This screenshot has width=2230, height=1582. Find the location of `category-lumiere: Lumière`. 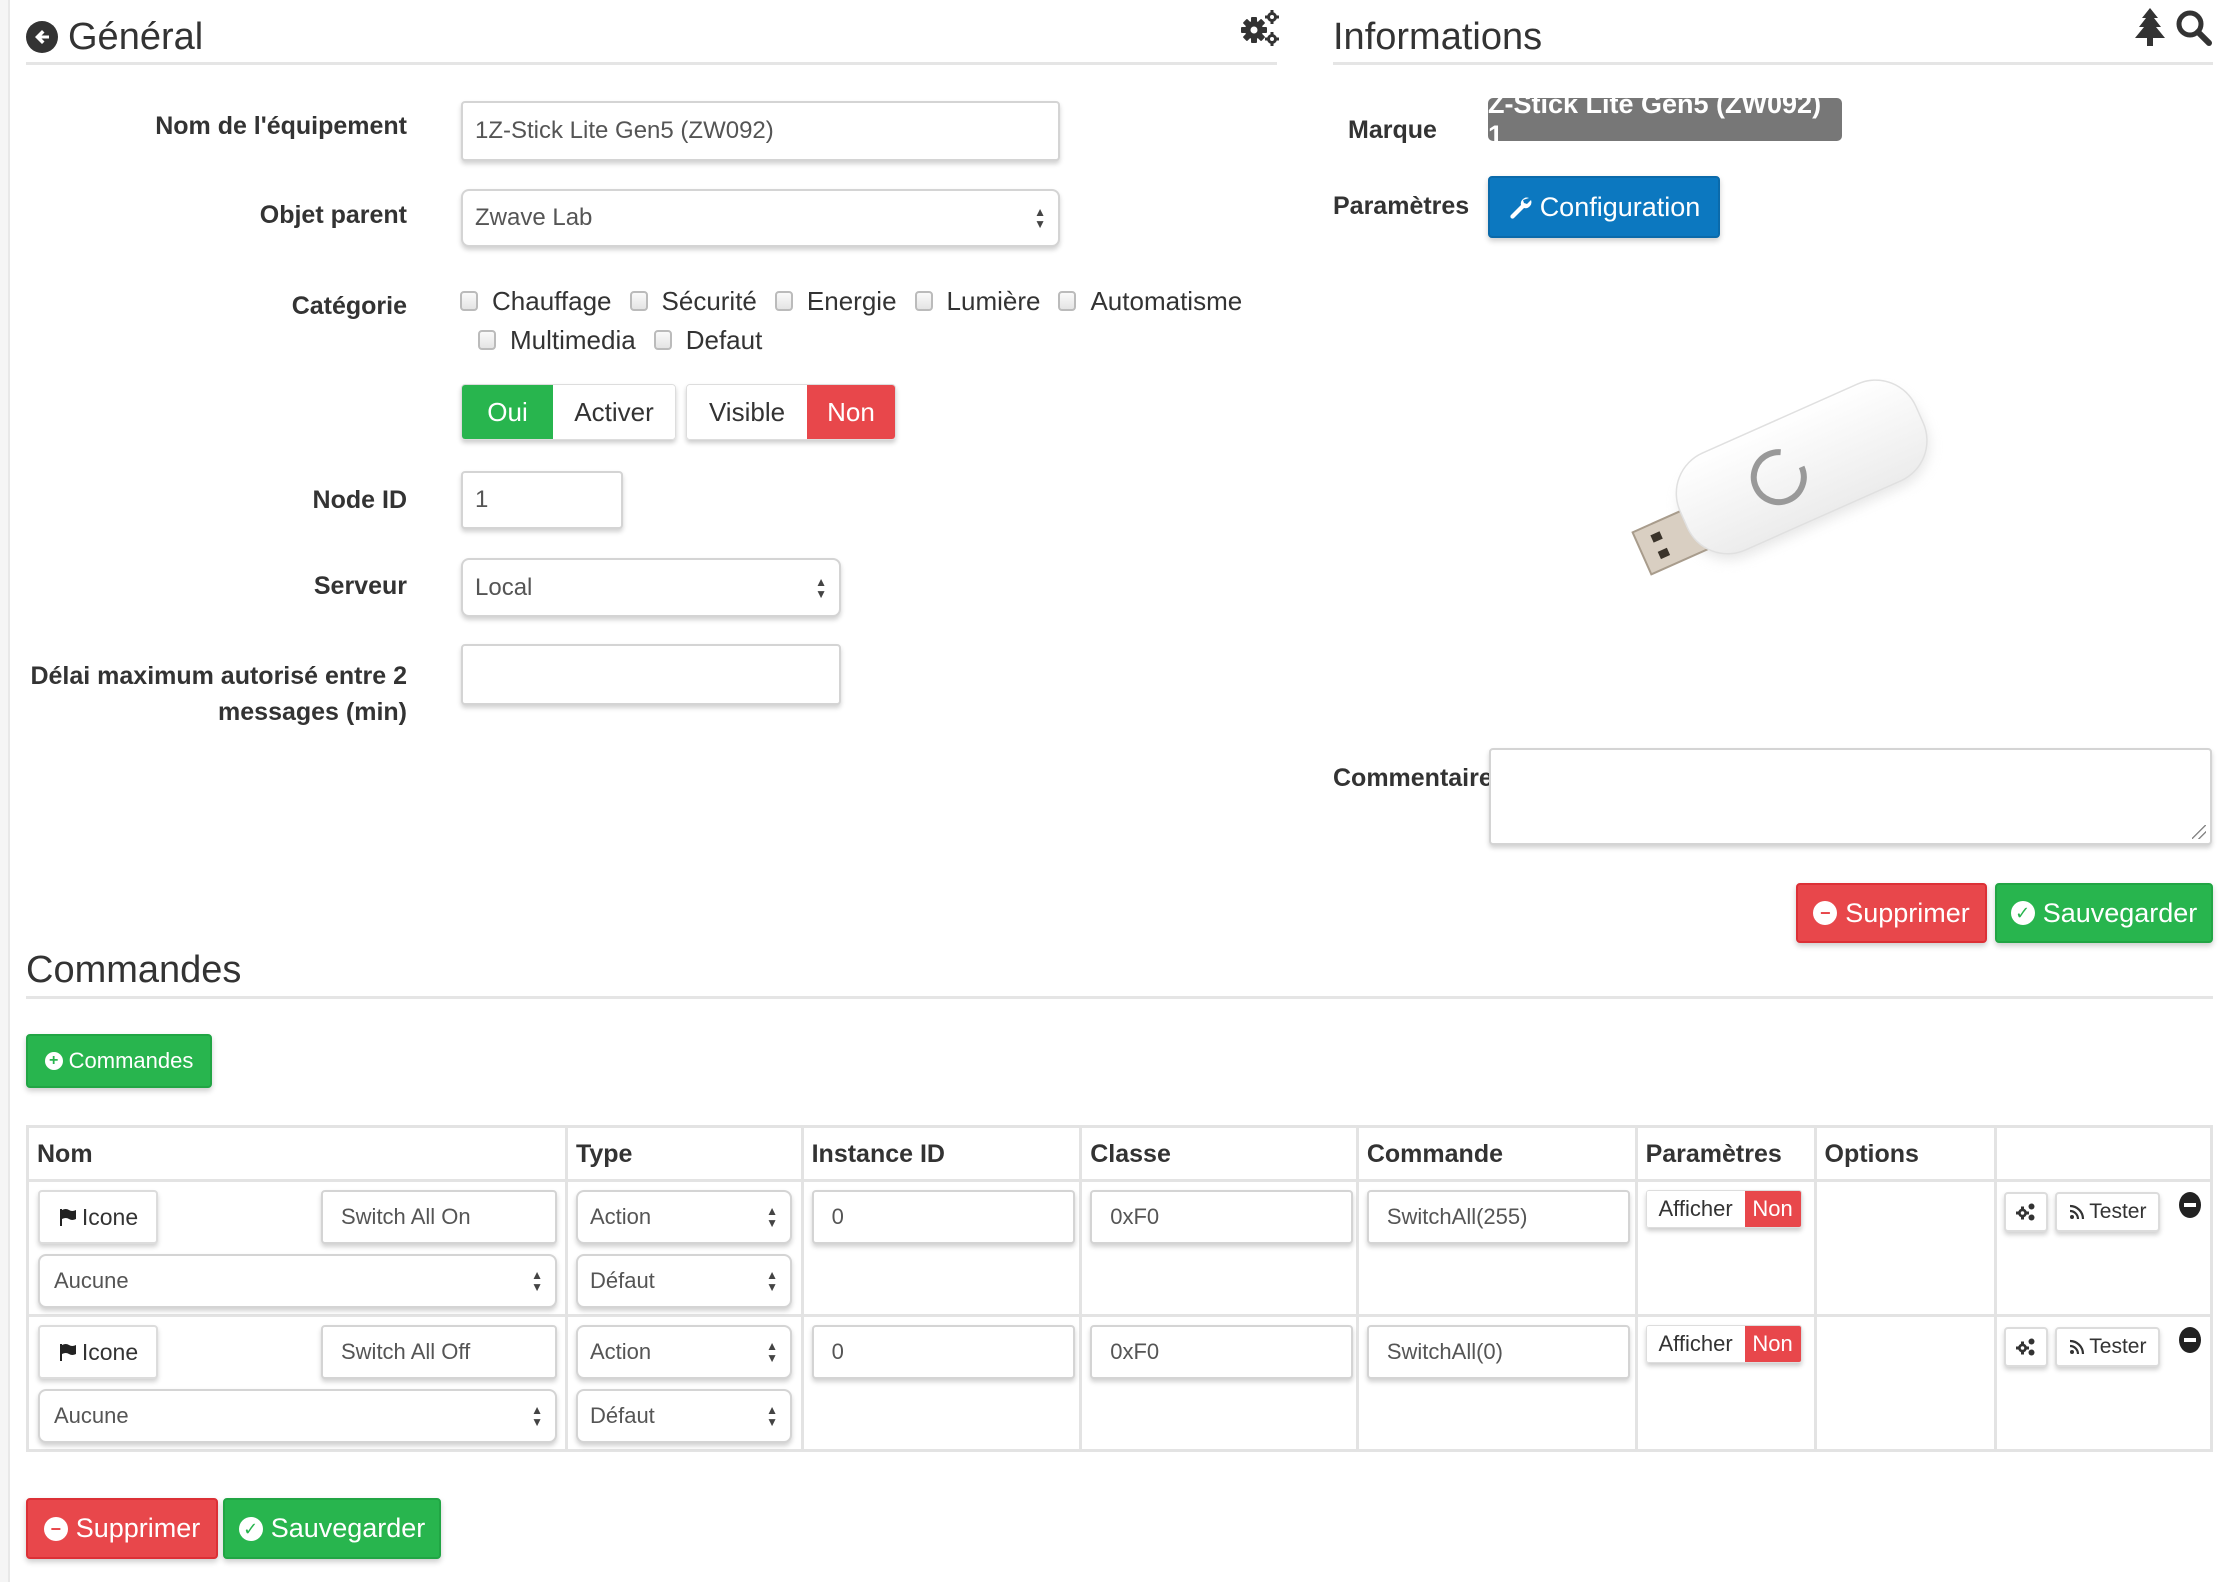

category-lumiere: Lumière is located at coordinates (977, 301).